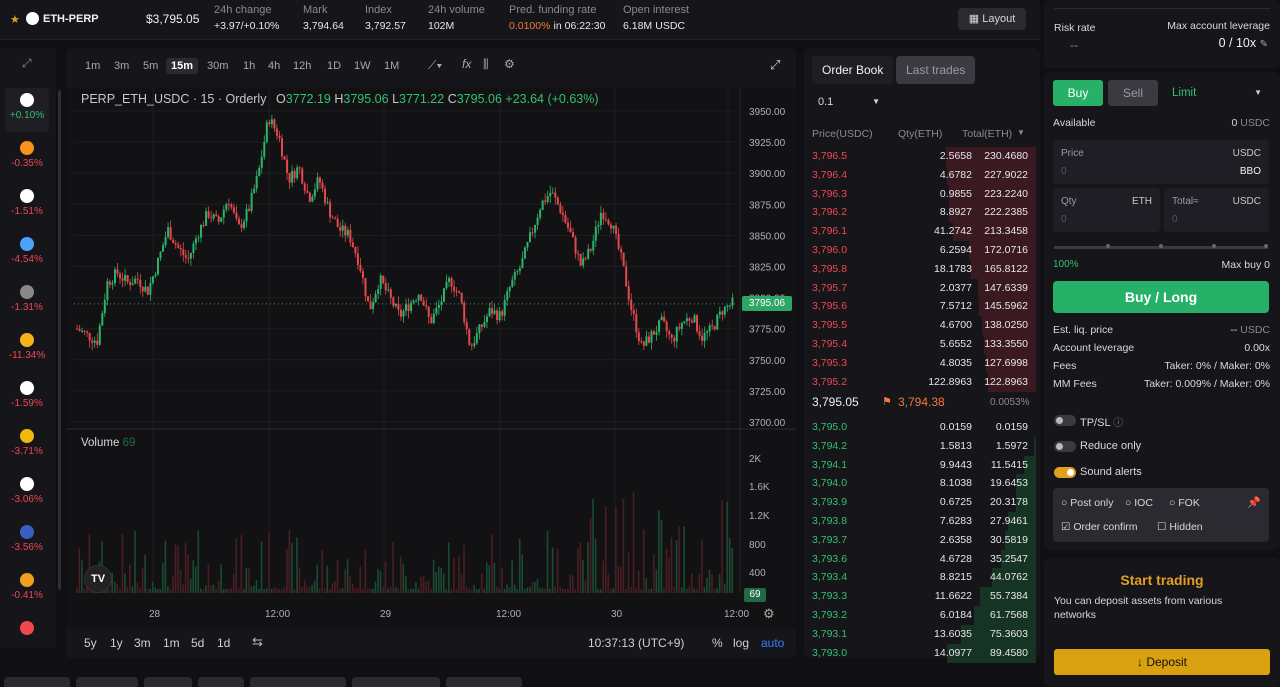  What do you see at coordinates (466, 64) in the screenshot?
I see `fx-indicators-icon: fx` at bounding box center [466, 64].